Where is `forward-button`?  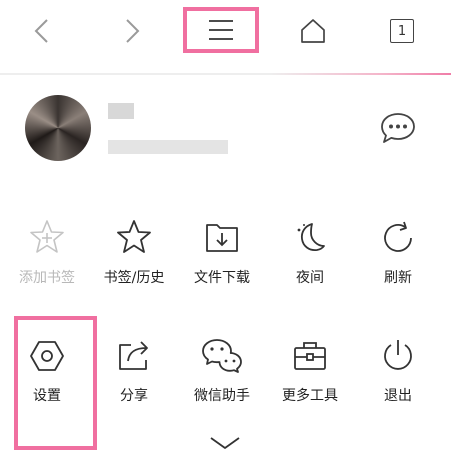
forward-button is located at coordinates (132, 31).